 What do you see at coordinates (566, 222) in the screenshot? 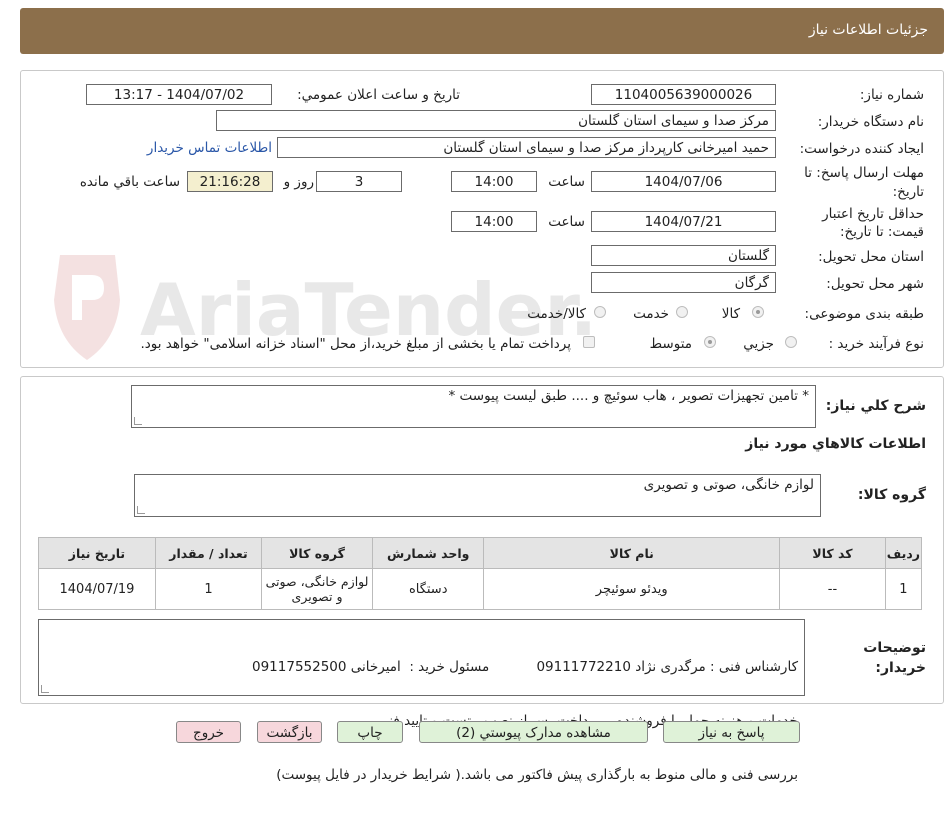
I see `validity-time-label: ساعت` at bounding box center [566, 222].